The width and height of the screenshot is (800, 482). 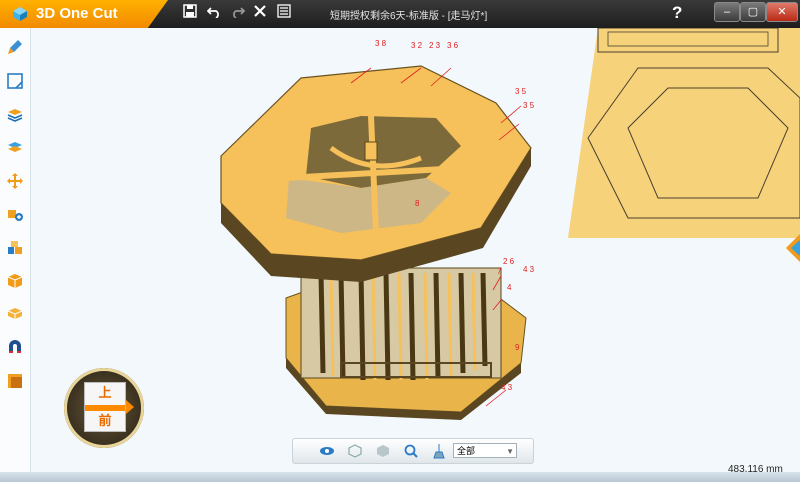 What do you see at coordinates (435, 45) in the screenshot?
I see `model-label: 2 3` at bounding box center [435, 45].